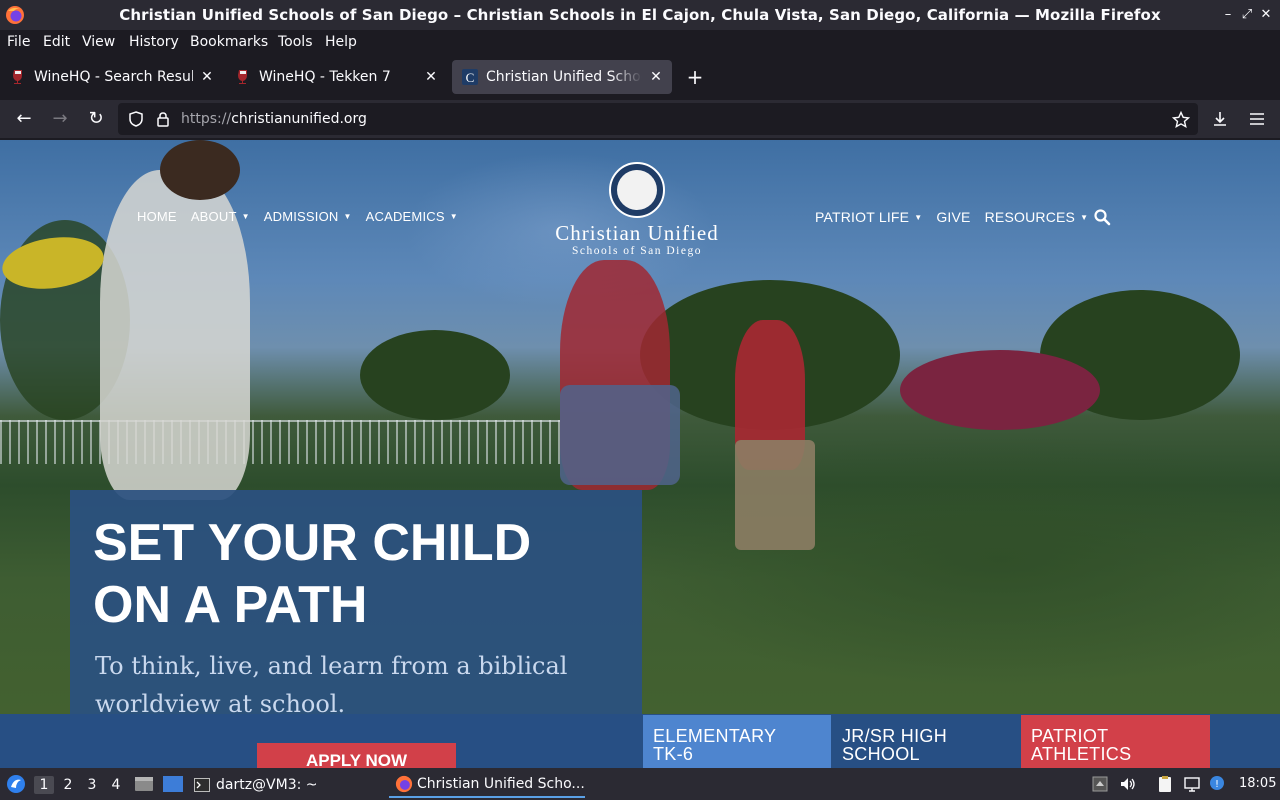 The image size is (1280, 800). I want to click on url-host: christianunified.org, so click(299, 119).